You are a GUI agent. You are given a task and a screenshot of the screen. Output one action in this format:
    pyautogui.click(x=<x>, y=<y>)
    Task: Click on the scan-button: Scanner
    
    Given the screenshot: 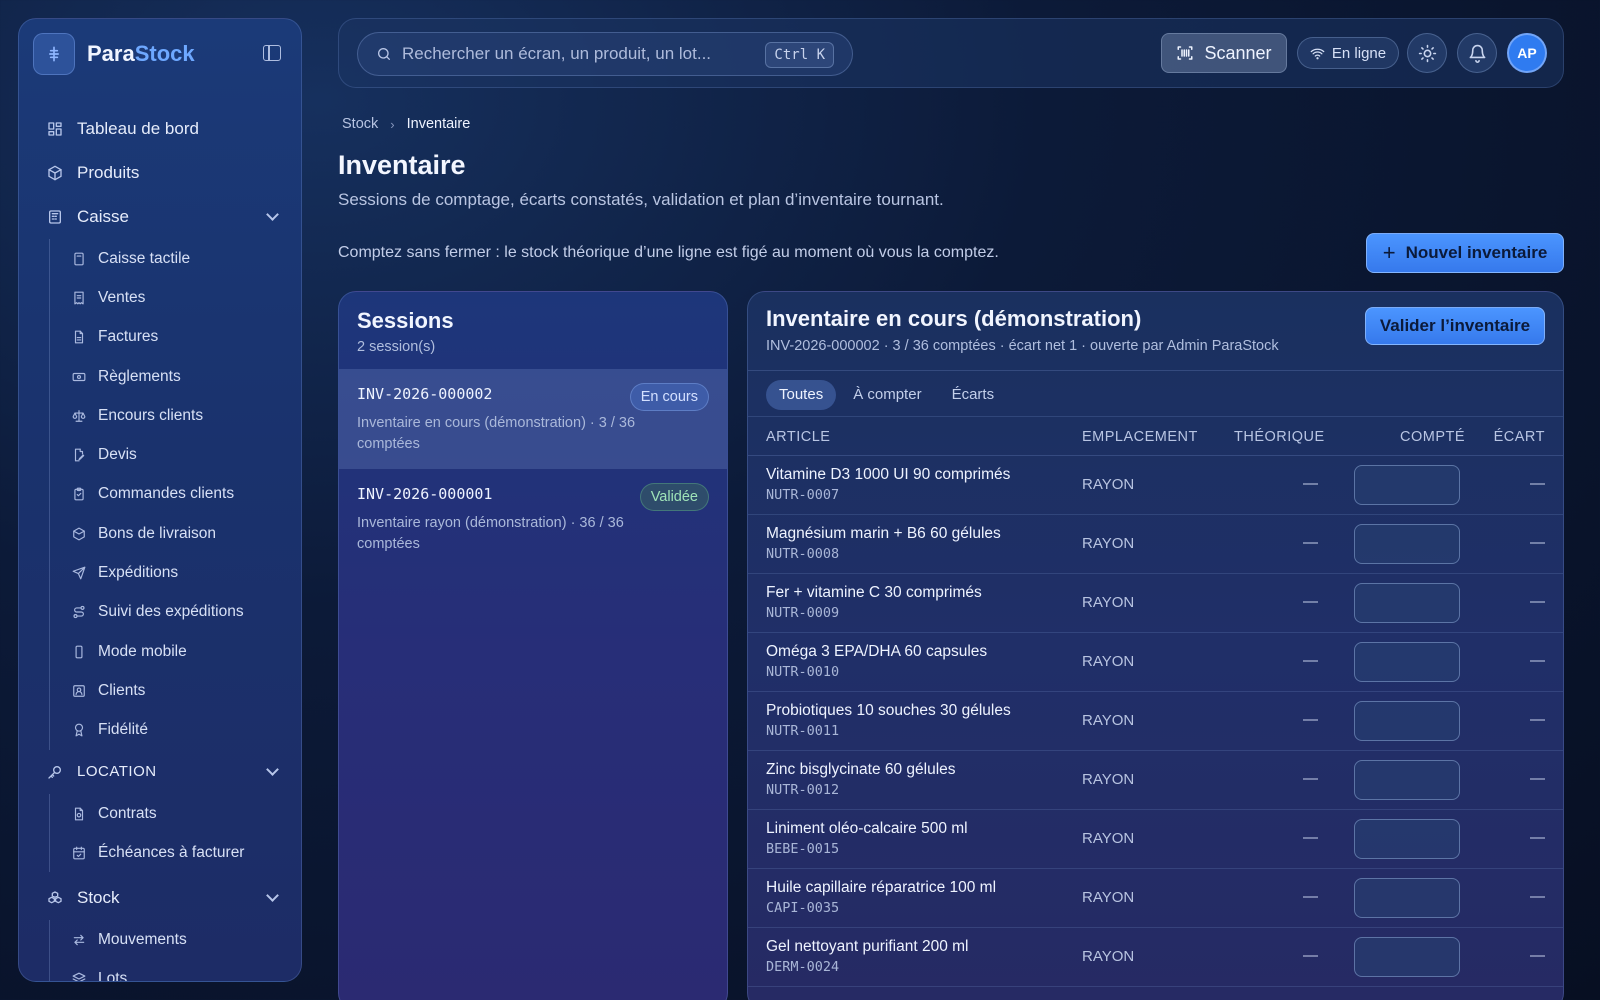 What is the action you would take?
    pyautogui.click(x=1224, y=53)
    